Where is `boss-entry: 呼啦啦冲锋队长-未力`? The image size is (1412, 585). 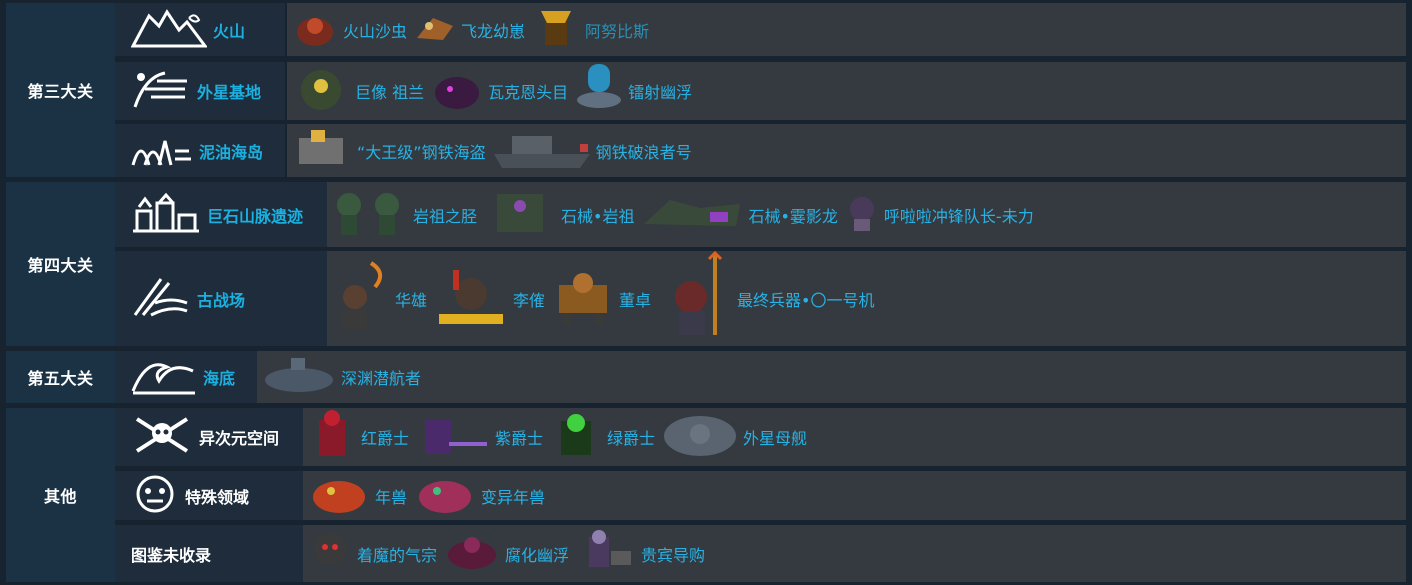
boss-entry: 呼啦啦冲锋队长-未力 is located at coordinates (939, 215).